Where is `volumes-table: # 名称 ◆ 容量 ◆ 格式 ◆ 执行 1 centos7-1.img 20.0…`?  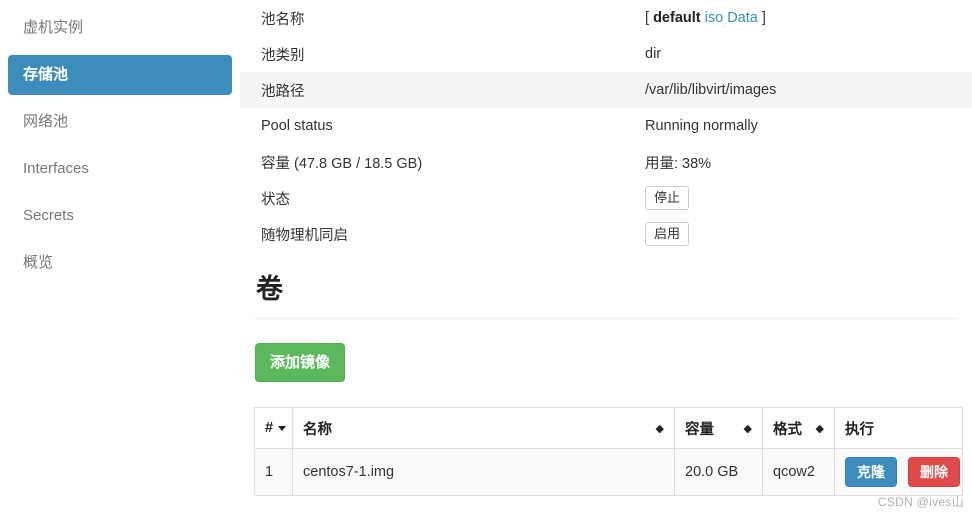 volumes-table: # 名称 ◆ 容量 ◆ 格式 ◆ 执行 1 centos7-1.img 20.0… is located at coordinates (608, 451).